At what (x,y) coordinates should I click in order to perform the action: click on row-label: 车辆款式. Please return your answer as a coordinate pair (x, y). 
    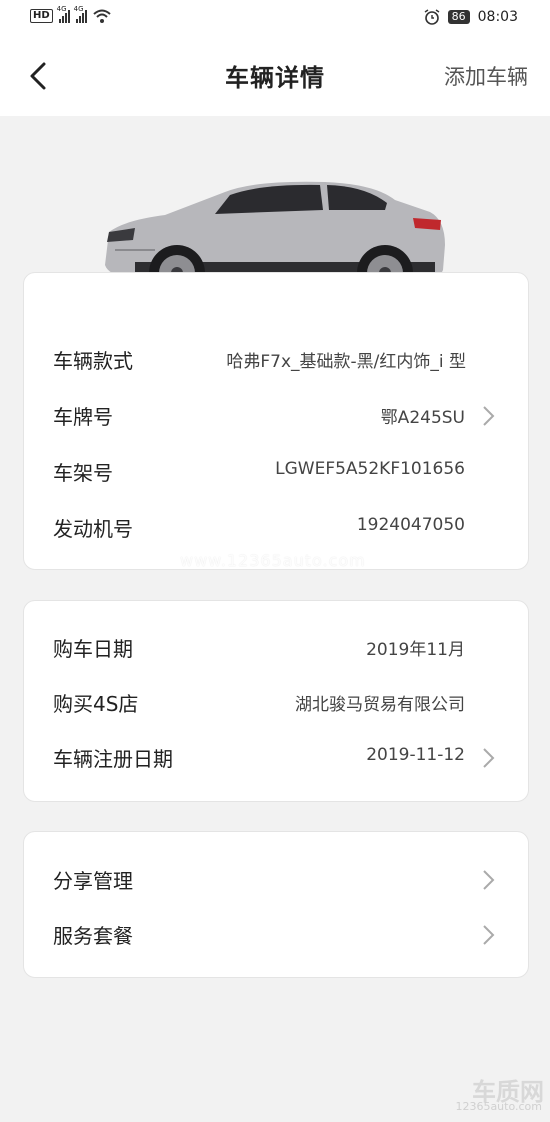
    Looking at the image, I should click on (93, 361).